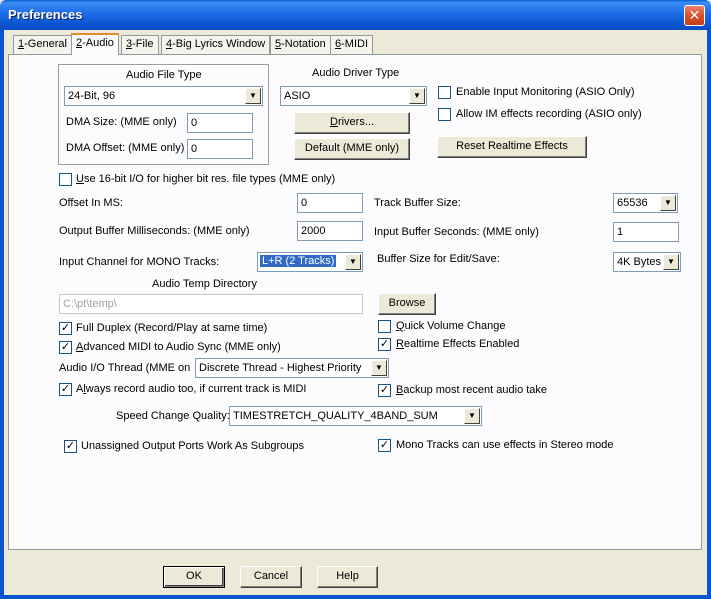 This screenshot has height=599, width=711. Describe the element at coordinates (384, 390) in the screenshot. I see `backup-audio-take-checkbox: ✓` at that location.